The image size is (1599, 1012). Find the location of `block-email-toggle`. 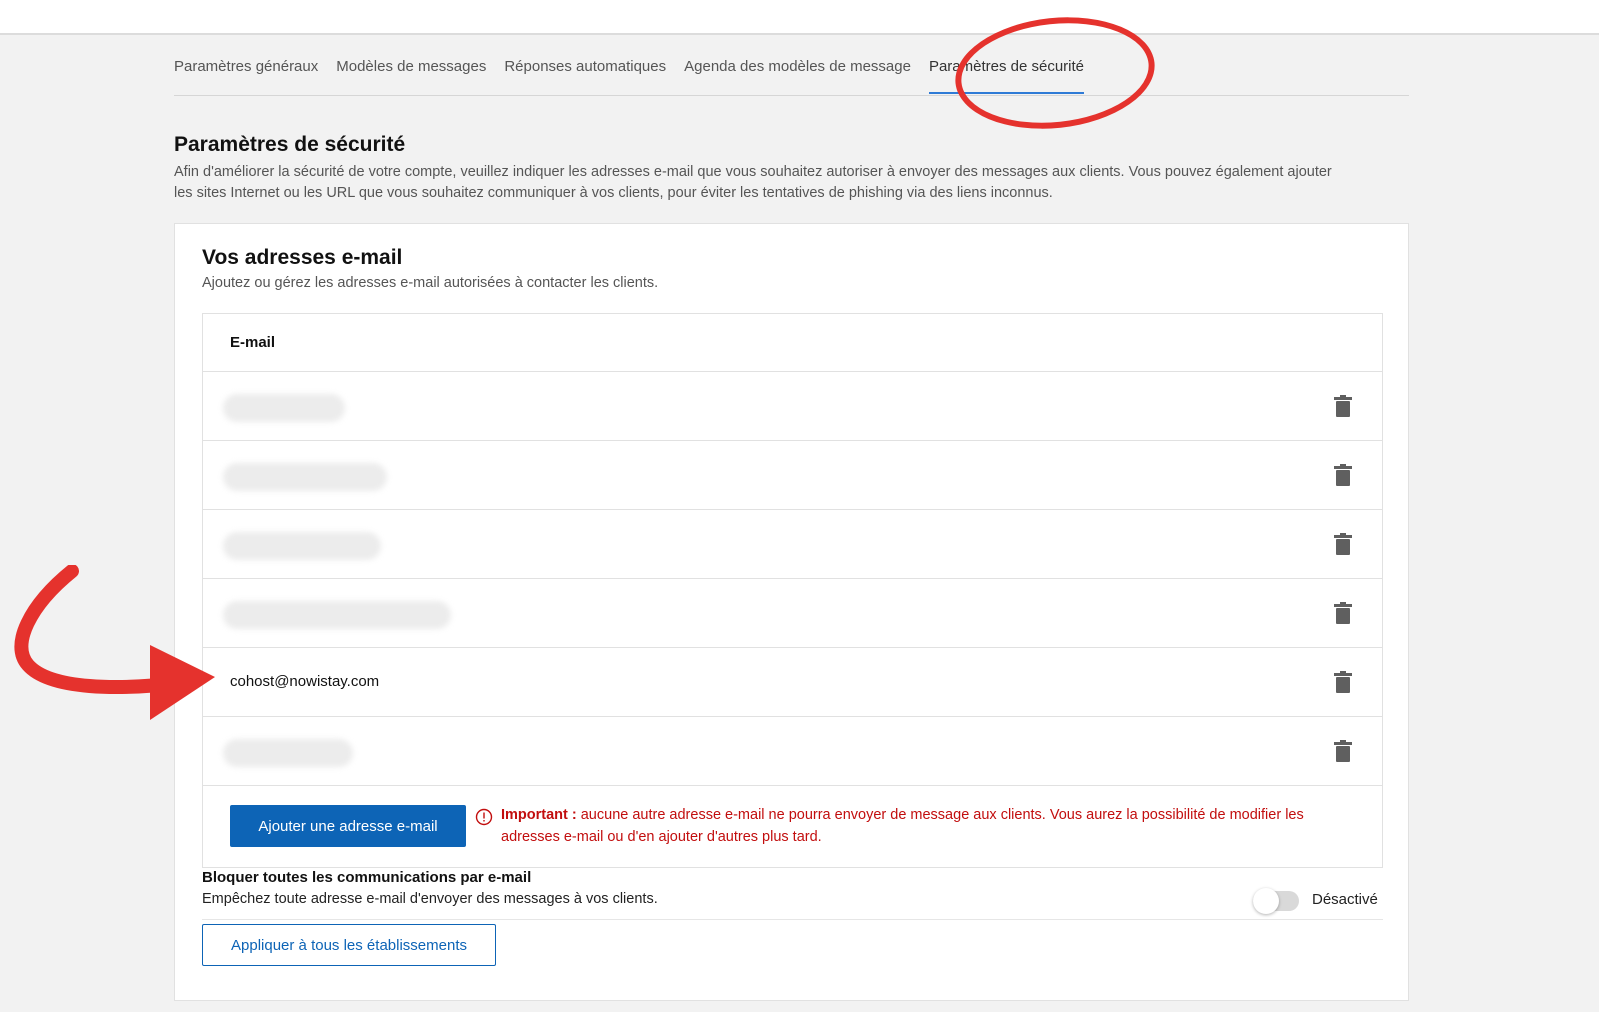

block-email-toggle is located at coordinates (1276, 901).